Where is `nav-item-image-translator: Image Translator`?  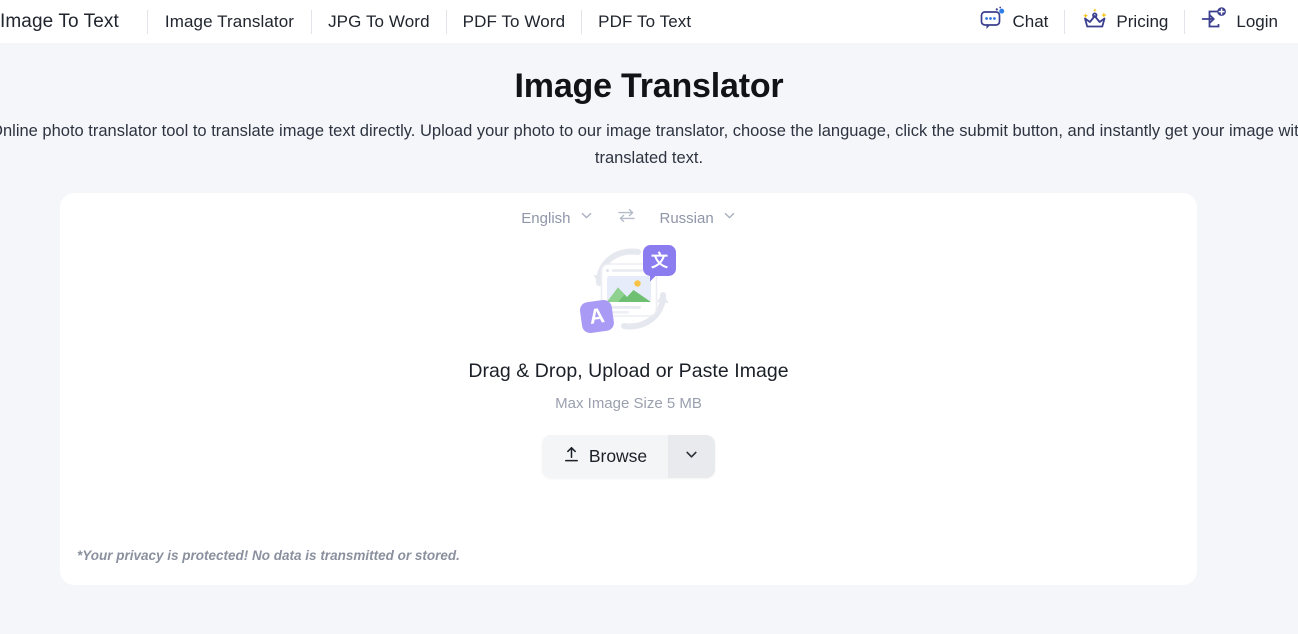 nav-item-image-translator: Image Translator is located at coordinates (229, 21).